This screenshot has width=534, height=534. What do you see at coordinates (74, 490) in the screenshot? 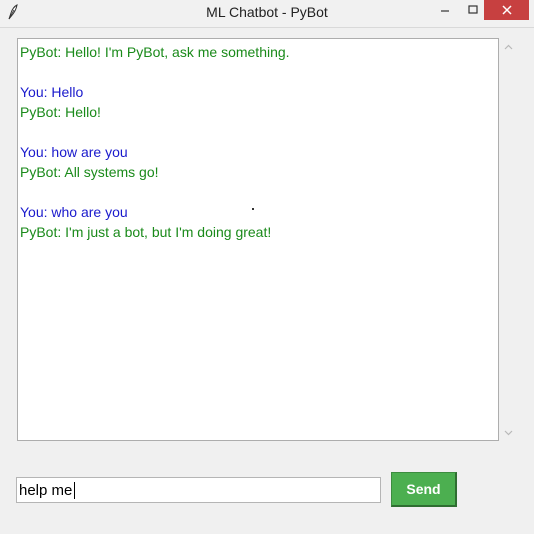
I see `text-caret` at bounding box center [74, 490].